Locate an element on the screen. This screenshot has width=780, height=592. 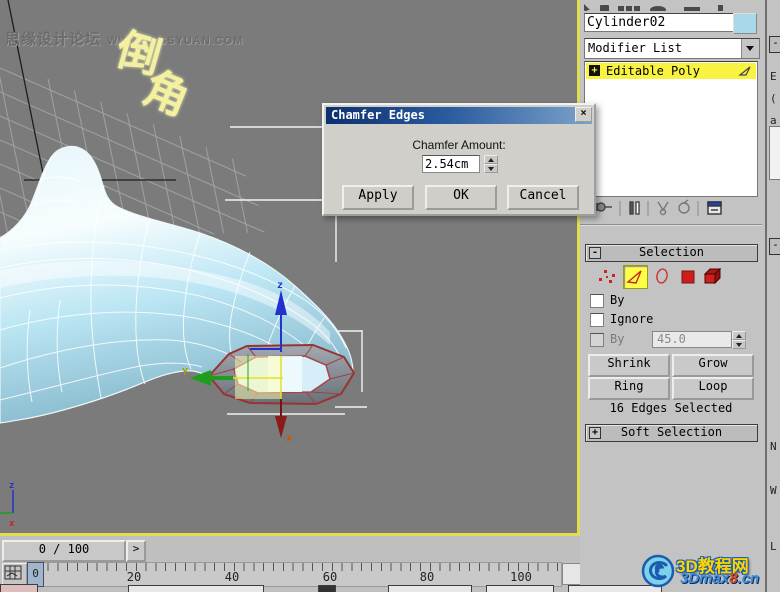
edge-mode-icon-active is located at coordinates (635, 277).